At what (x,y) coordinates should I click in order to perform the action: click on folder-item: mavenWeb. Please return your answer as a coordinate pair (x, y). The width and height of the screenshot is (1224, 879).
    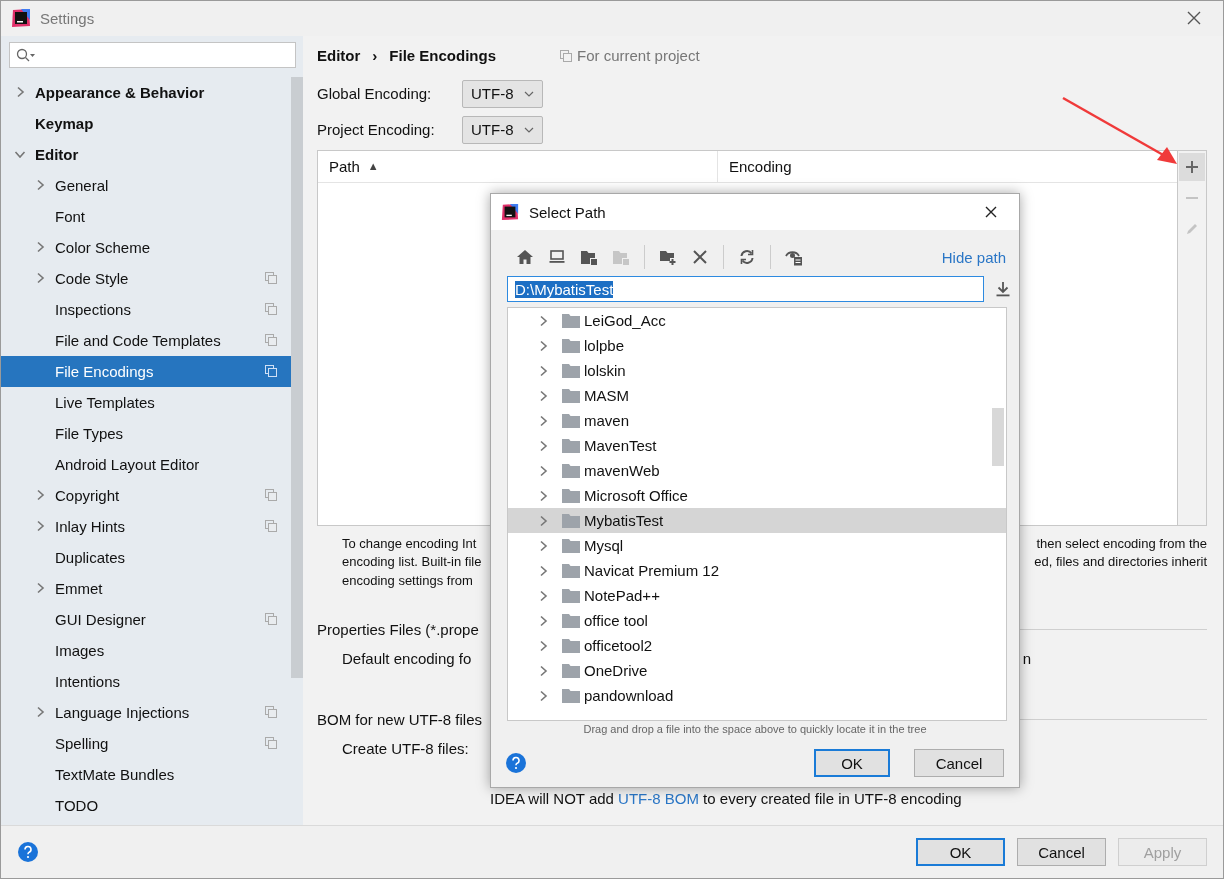
    Looking at the image, I should click on (757, 470).